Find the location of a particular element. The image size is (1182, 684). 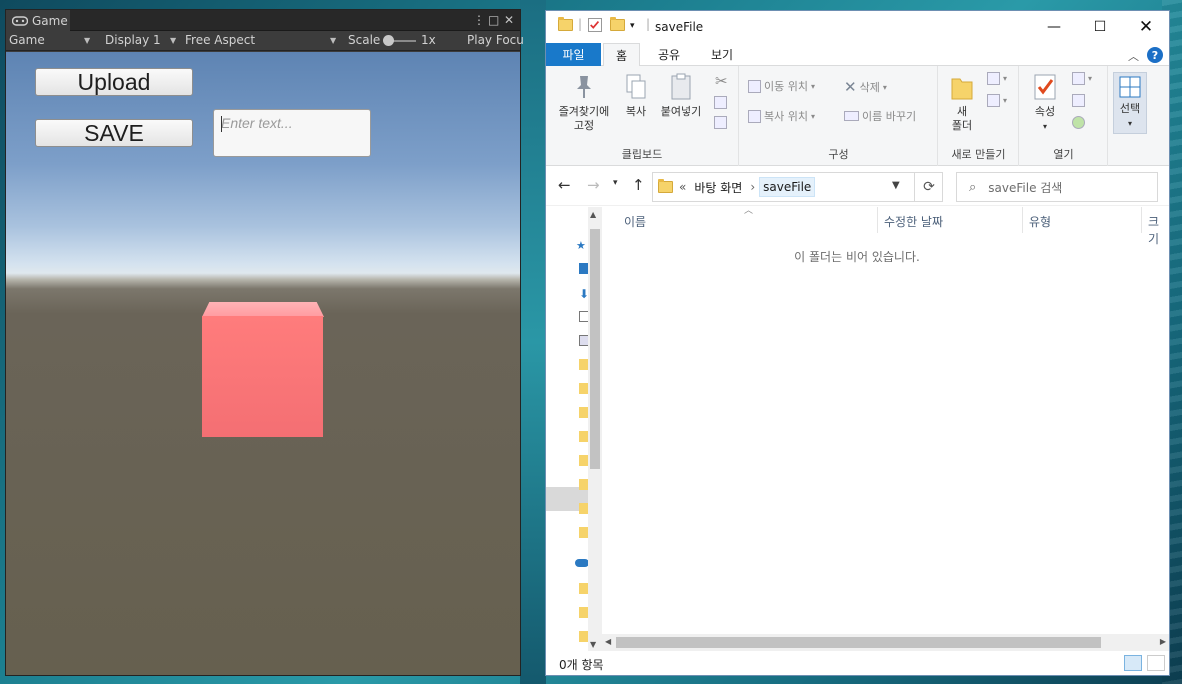

play-focus-dropdown: Play Focu is located at coordinates (495, 40).